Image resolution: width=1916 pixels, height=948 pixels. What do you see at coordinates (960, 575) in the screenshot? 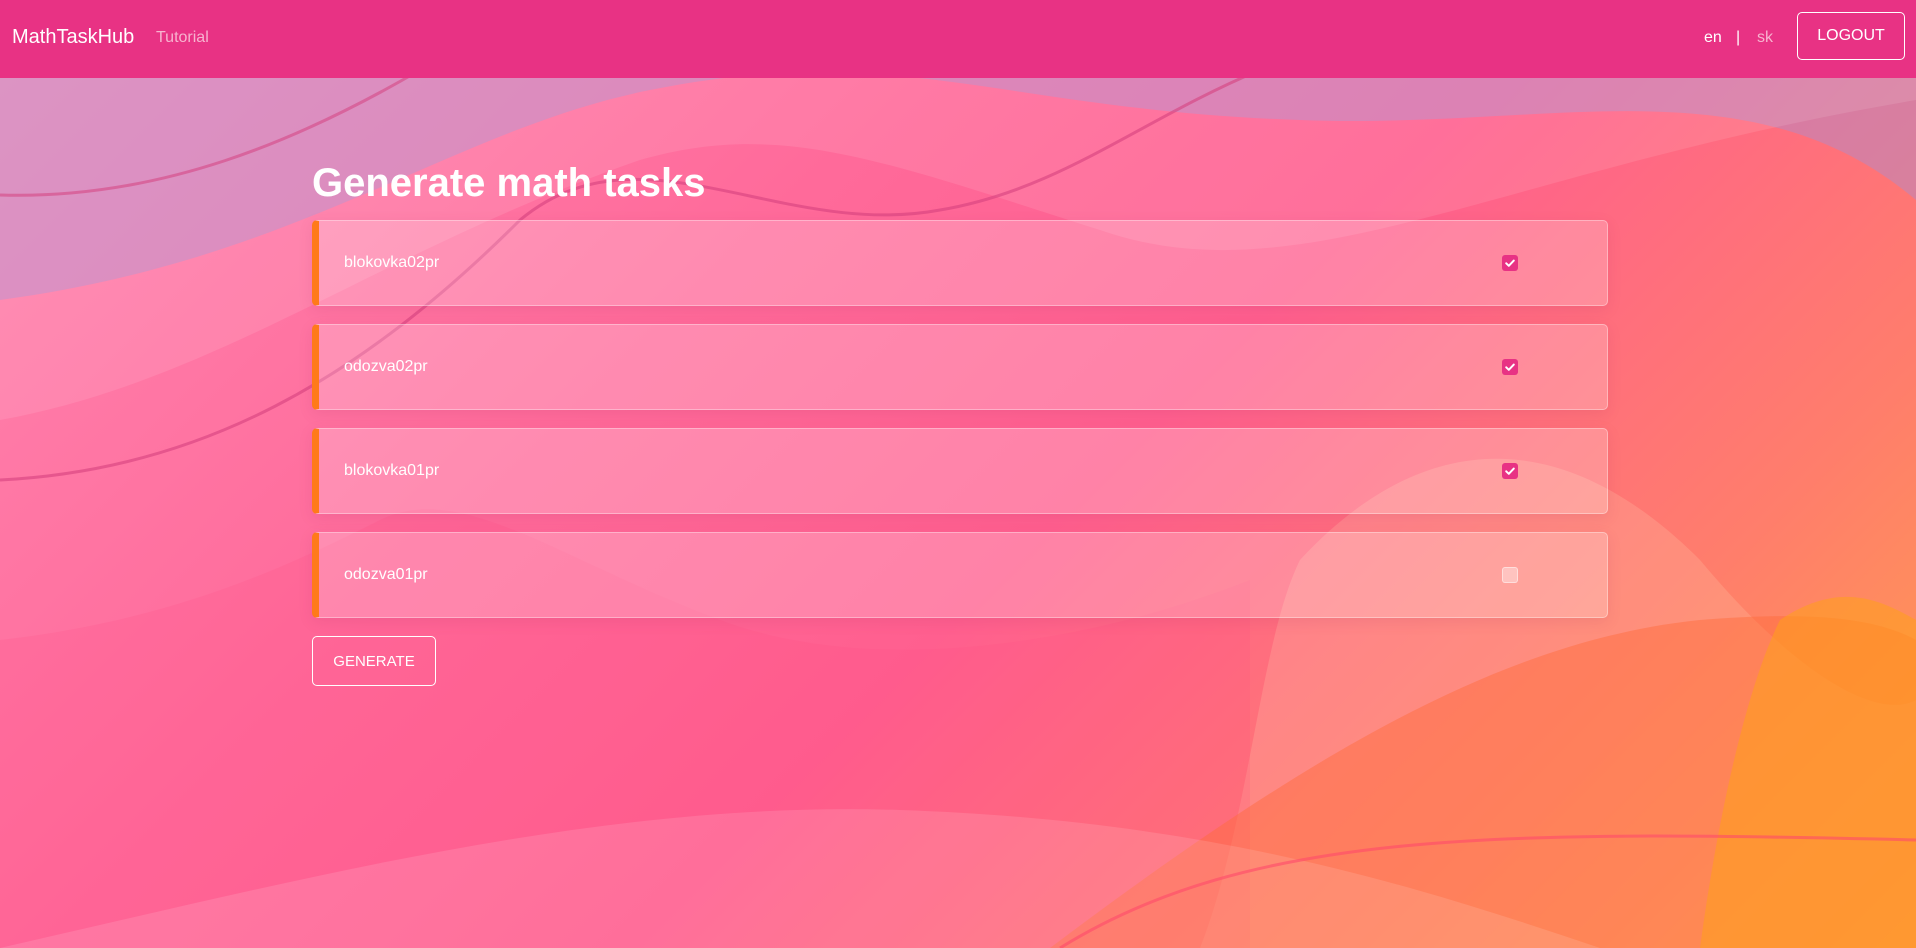
I see `task-card: odozva01pr` at bounding box center [960, 575].